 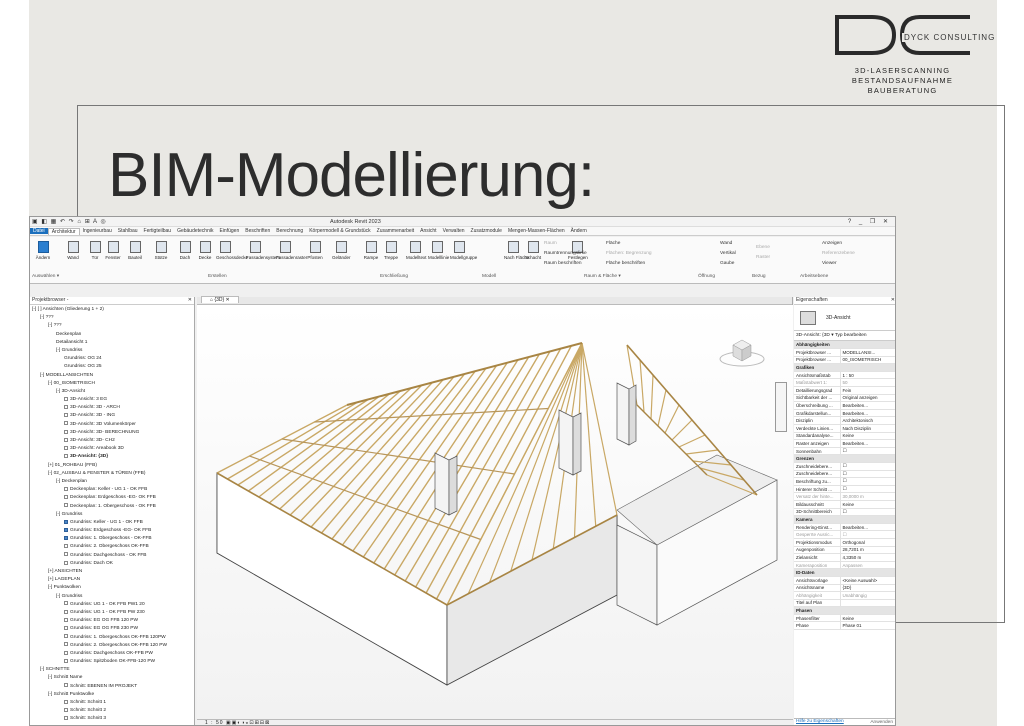 I want to click on tree-item: Grundriss: OG 25, so click(x=112, y=367).